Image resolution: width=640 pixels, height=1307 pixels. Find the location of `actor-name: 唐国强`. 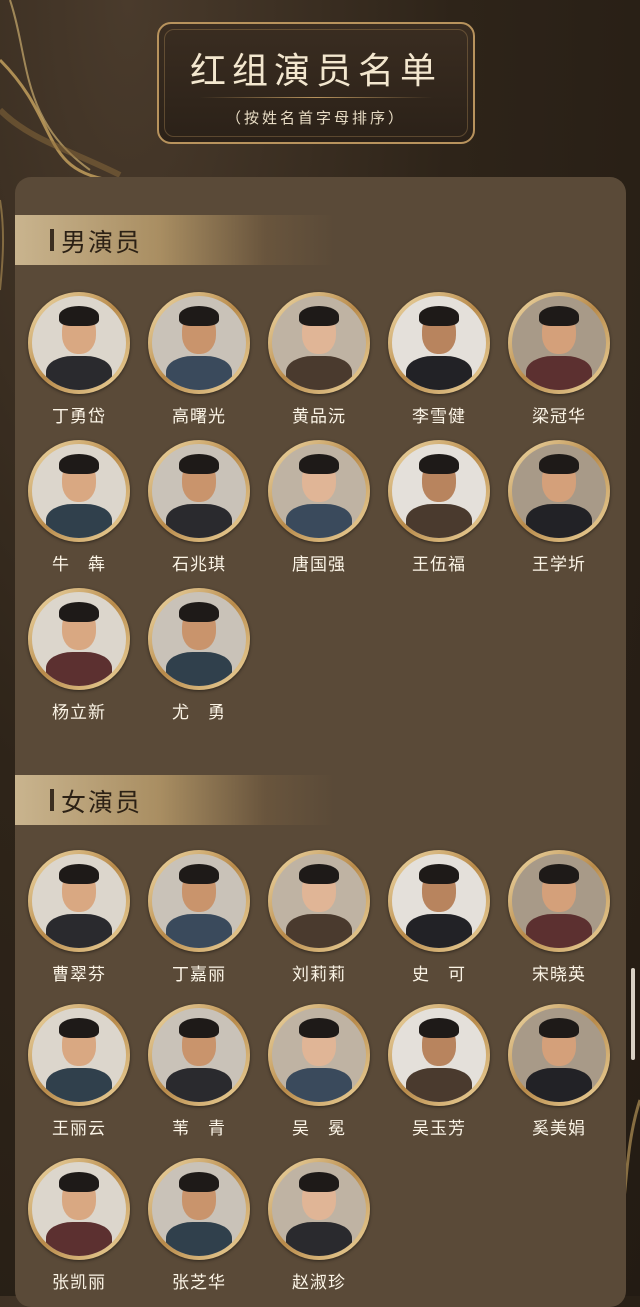

actor-name: 唐国强 is located at coordinates (319, 565).